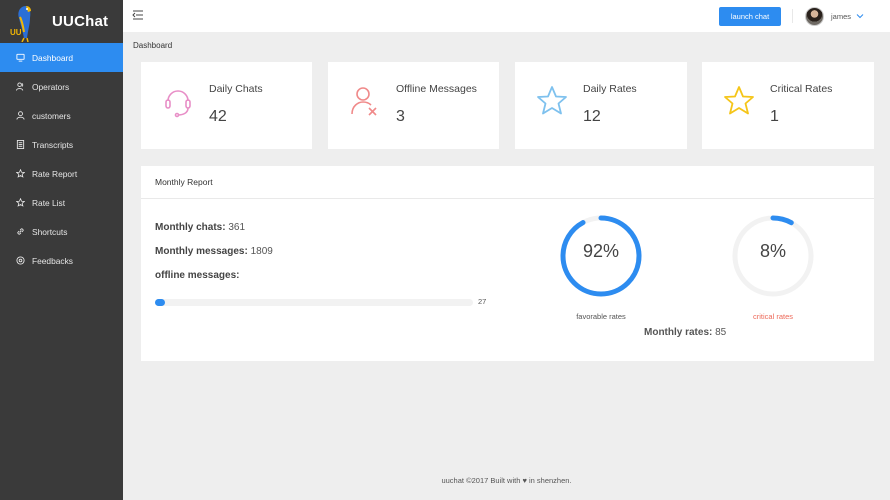 The image size is (890, 500). I want to click on card-label: Daily Rates, so click(610, 89).